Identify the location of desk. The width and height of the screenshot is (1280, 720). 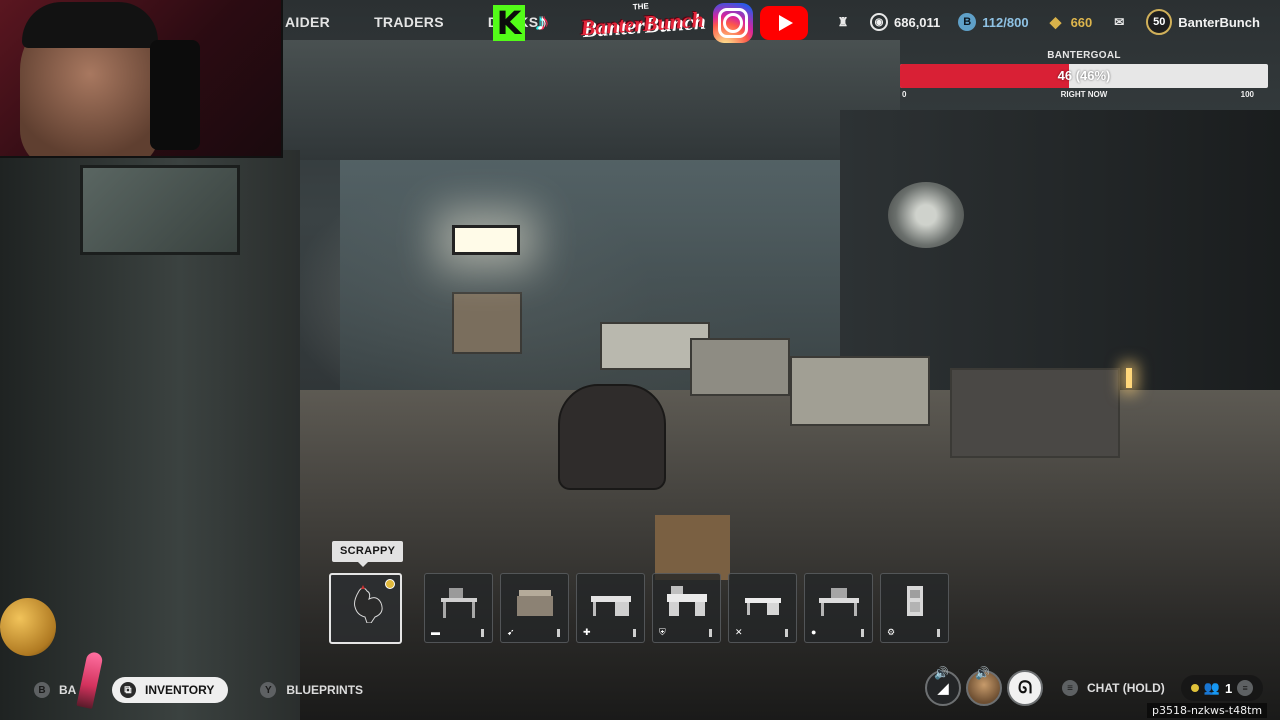
(740, 367).